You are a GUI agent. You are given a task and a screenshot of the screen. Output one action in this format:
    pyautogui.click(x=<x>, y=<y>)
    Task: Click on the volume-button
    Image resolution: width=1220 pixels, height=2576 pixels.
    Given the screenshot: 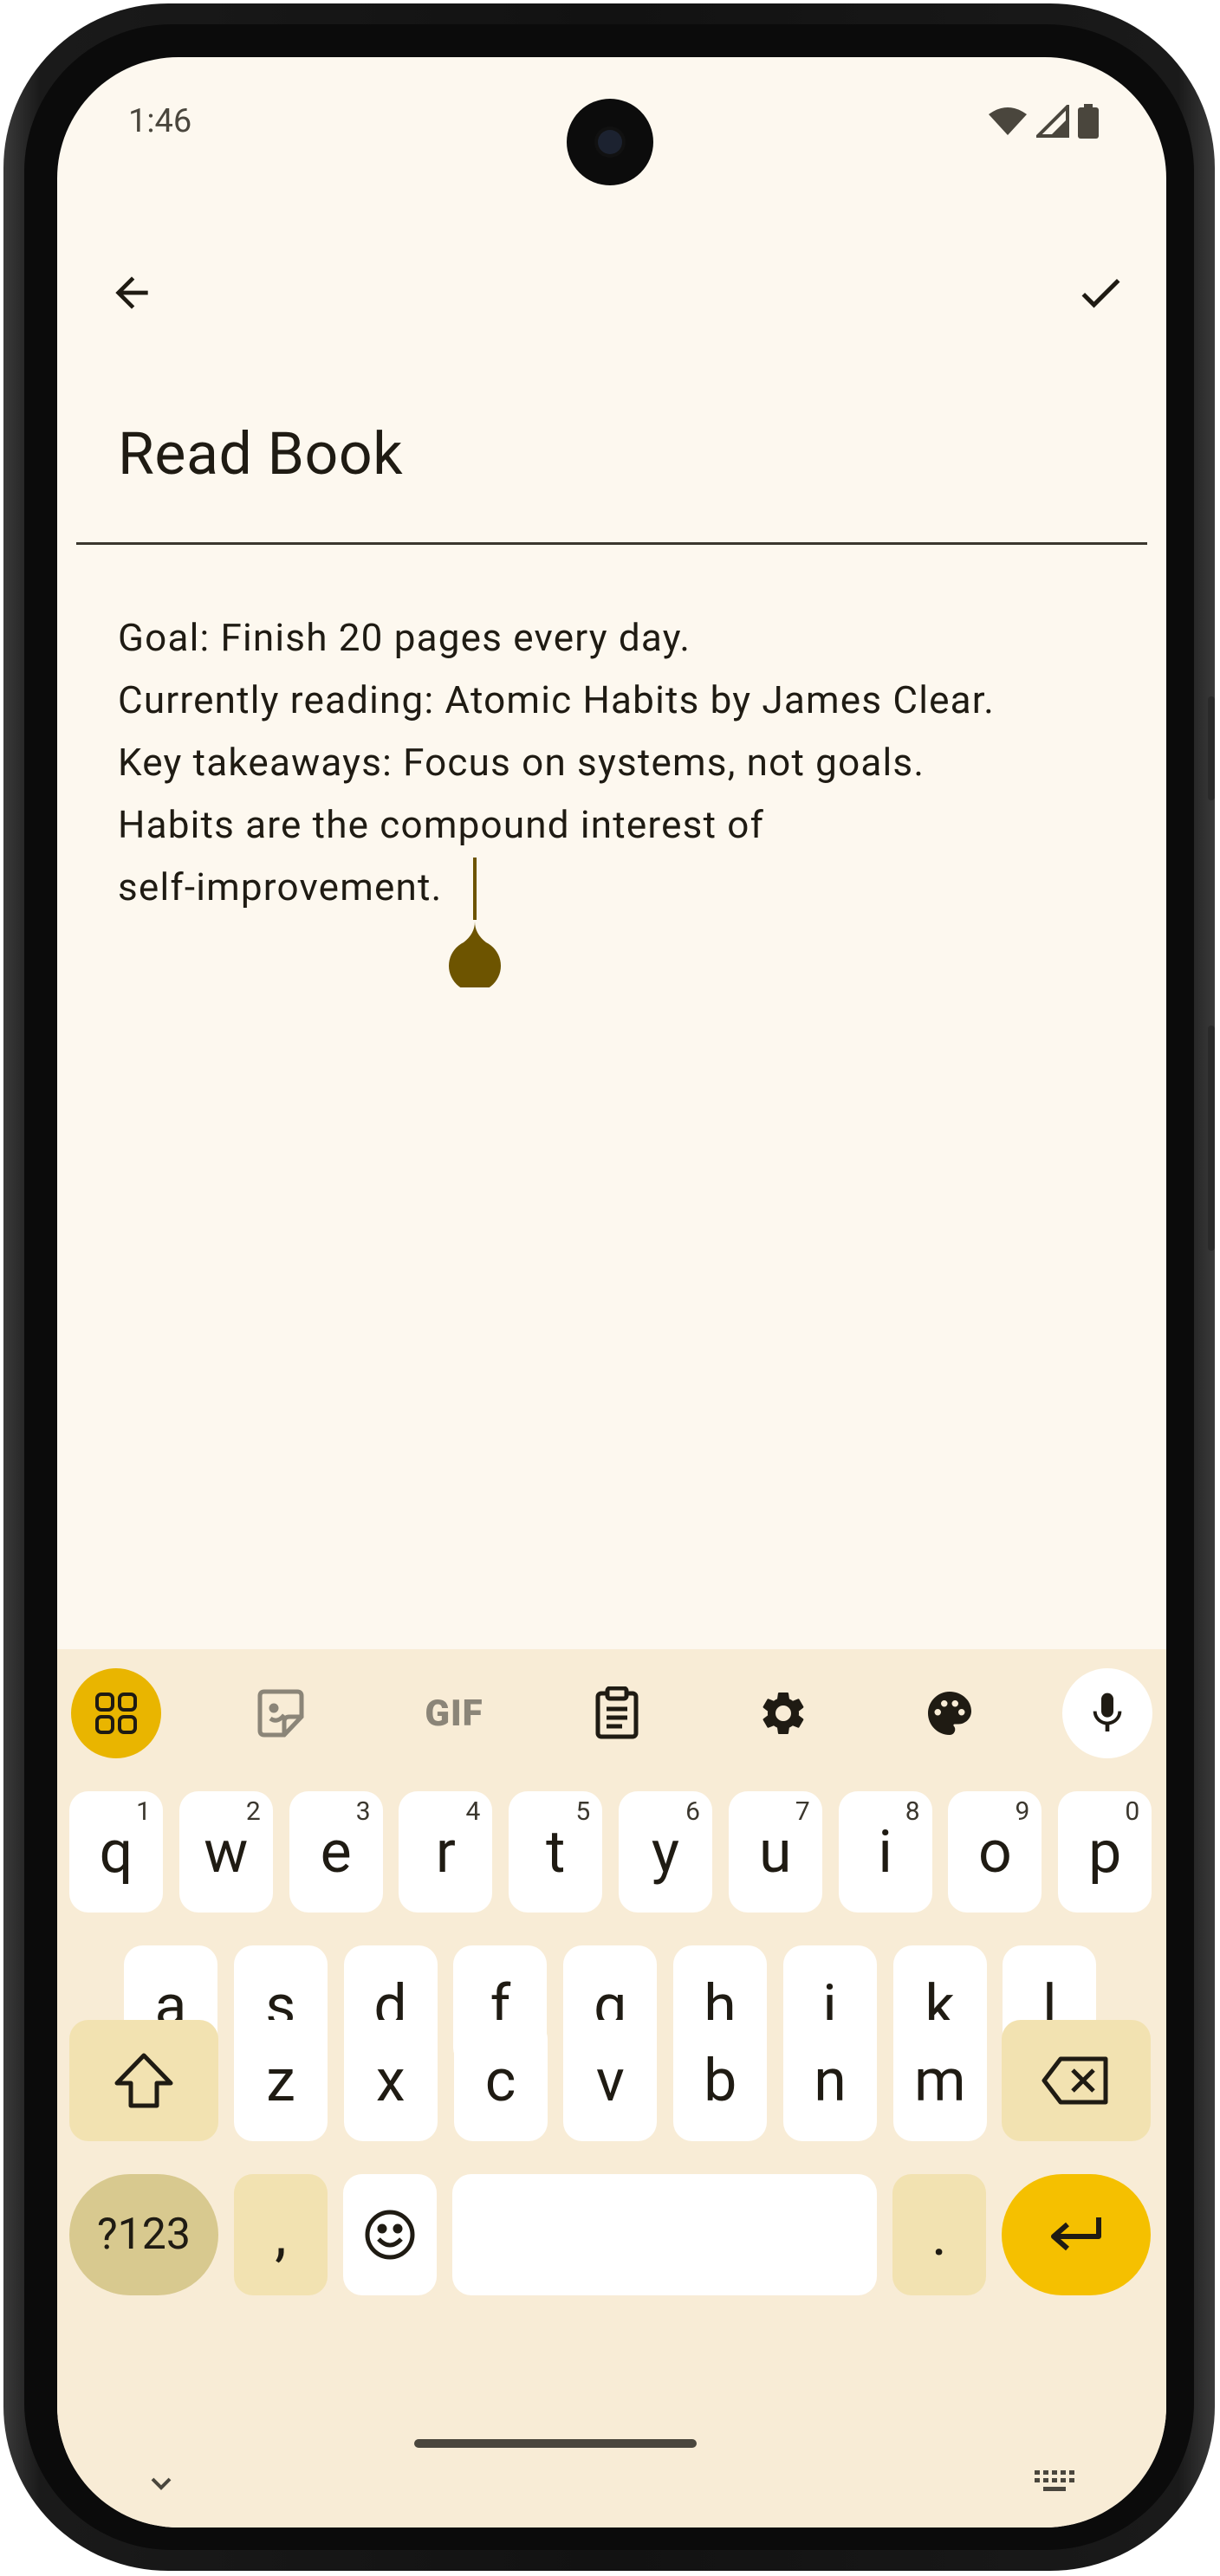 What is the action you would take?
    pyautogui.click(x=1212, y=748)
    